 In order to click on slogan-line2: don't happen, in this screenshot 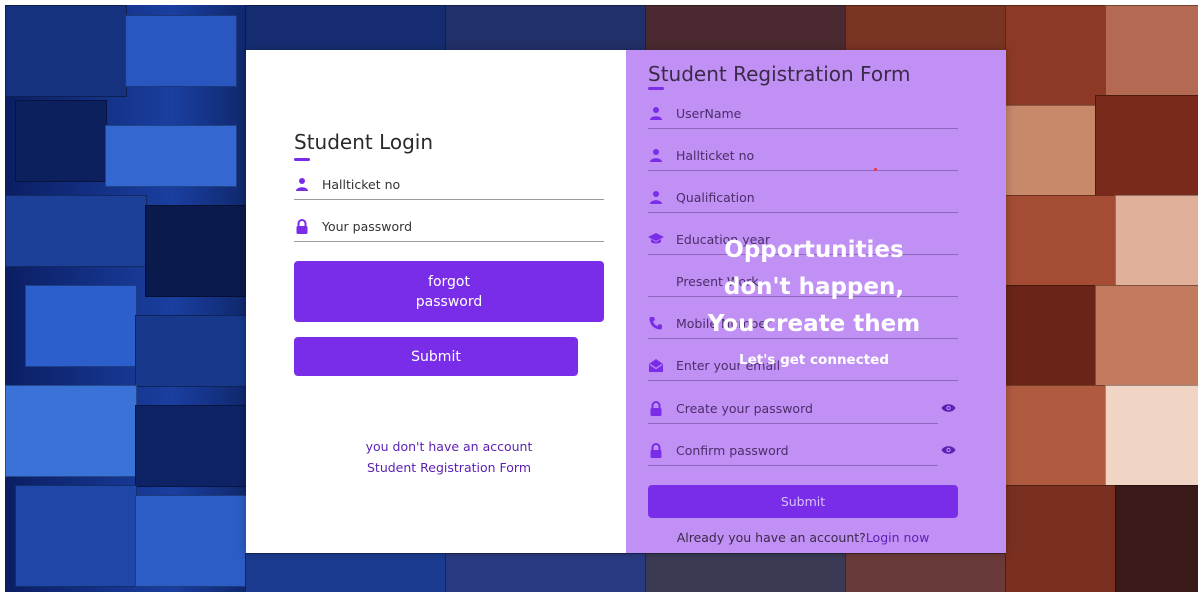, I will do `click(814, 287)`.